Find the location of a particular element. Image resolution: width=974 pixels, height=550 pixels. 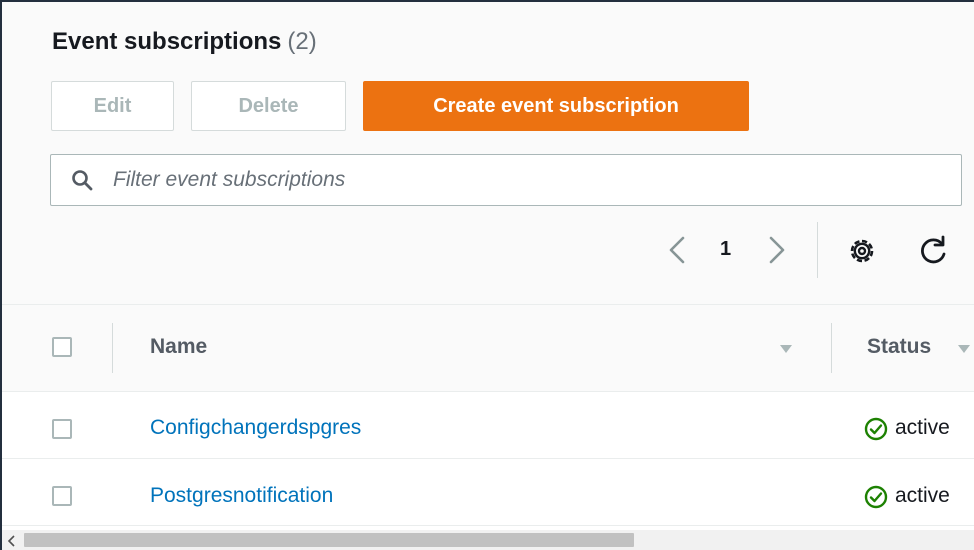

delete-button: Delete is located at coordinates (268, 106).